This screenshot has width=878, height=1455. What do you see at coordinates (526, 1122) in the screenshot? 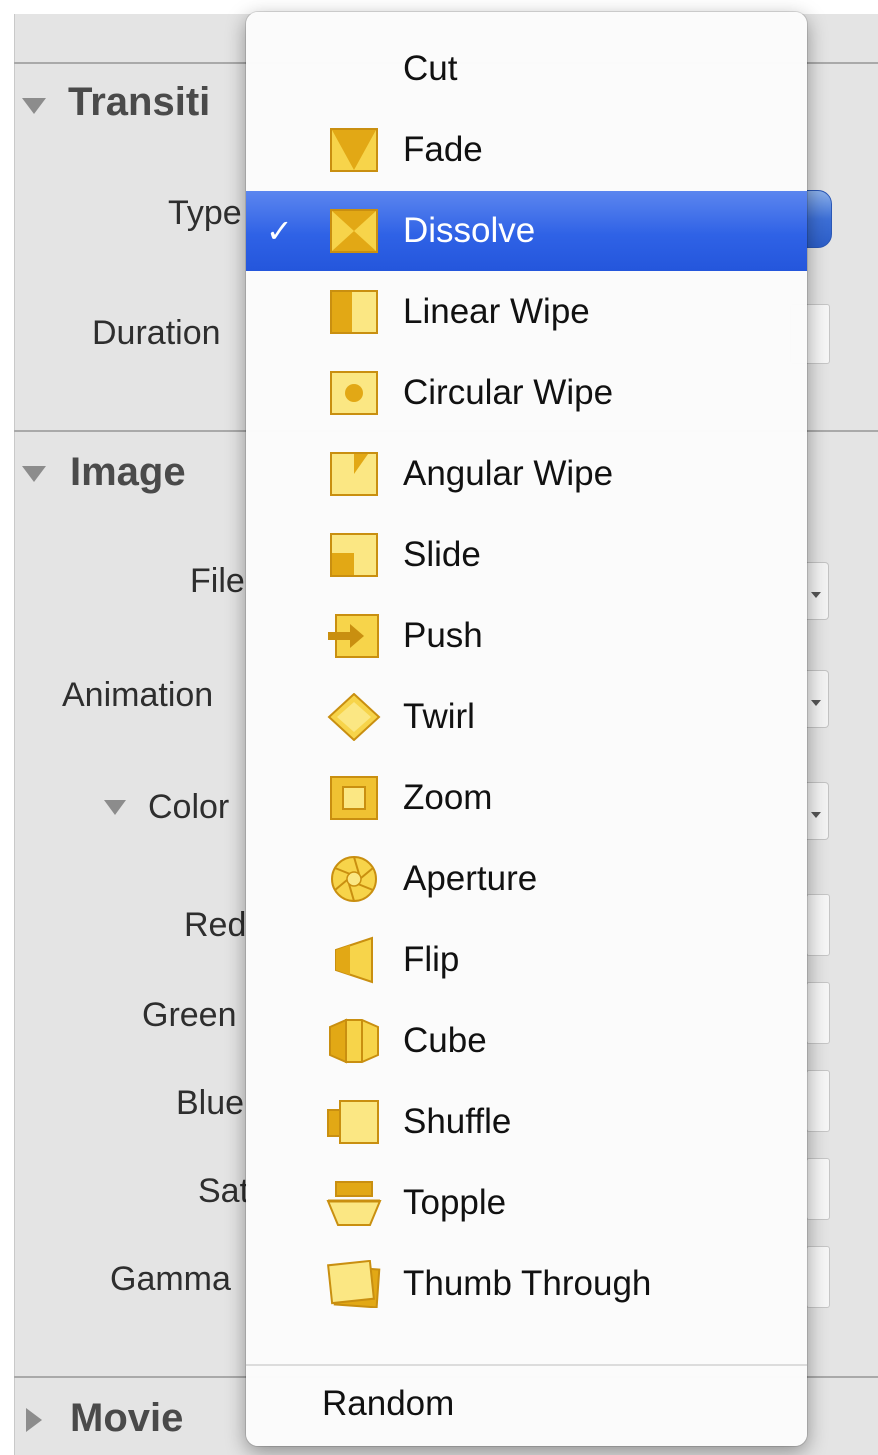
I see `menu-item-shuffle: Shuffle` at bounding box center [526, 1122].